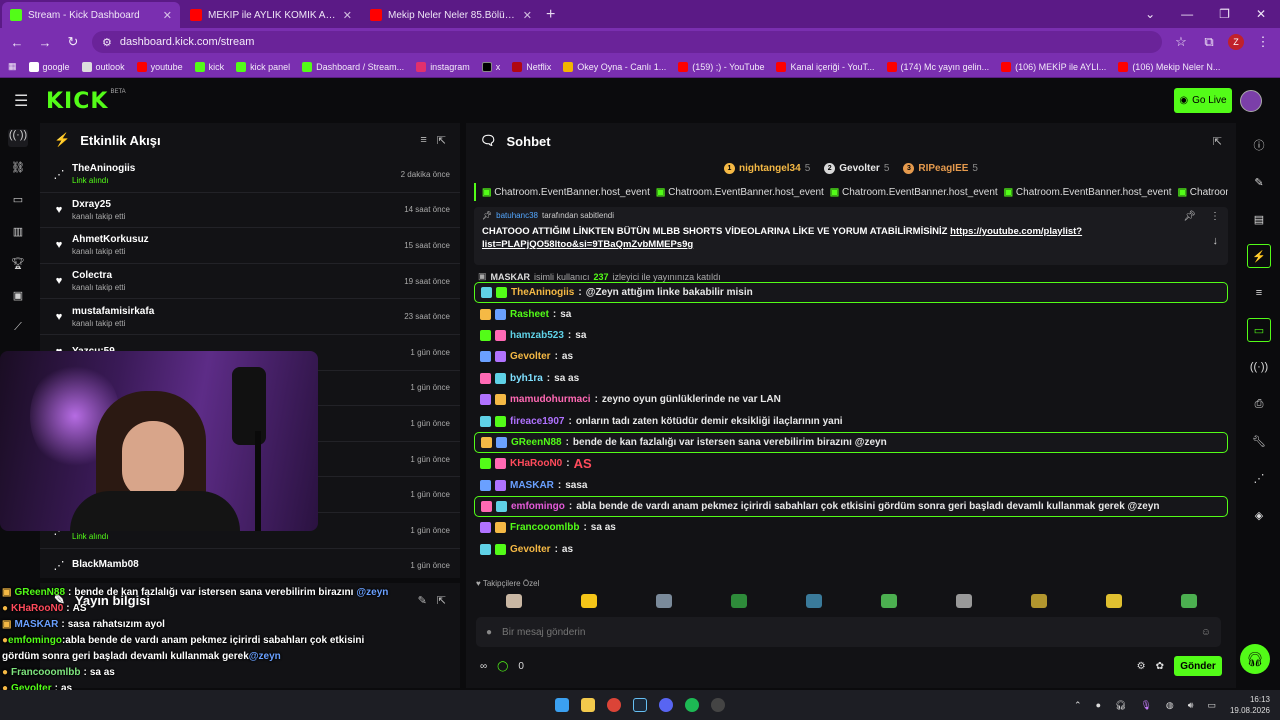 Image resolution: width=1280 pixels, height=720 pixels. I want to click on feed-row: ♥ Colectra kanalı takip etti 19 saat önce, so click(250, 282).